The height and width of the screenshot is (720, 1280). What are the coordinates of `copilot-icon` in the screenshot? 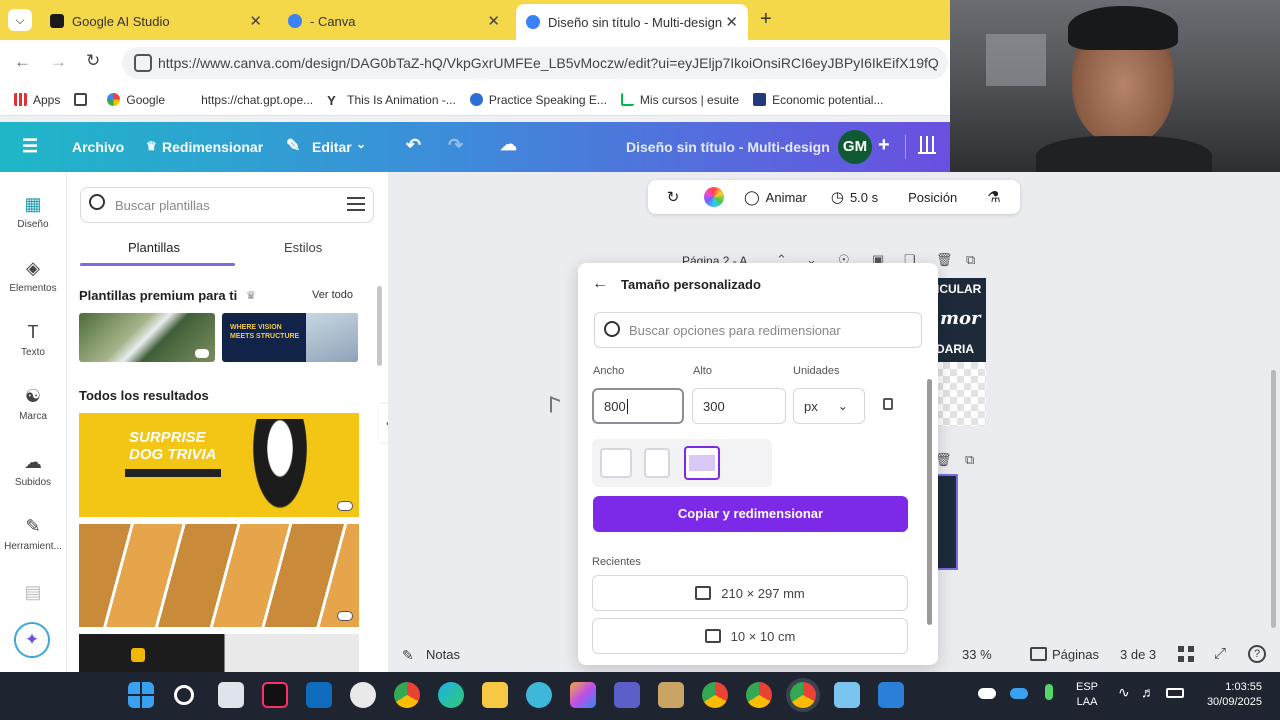 It's located at (583, 695).